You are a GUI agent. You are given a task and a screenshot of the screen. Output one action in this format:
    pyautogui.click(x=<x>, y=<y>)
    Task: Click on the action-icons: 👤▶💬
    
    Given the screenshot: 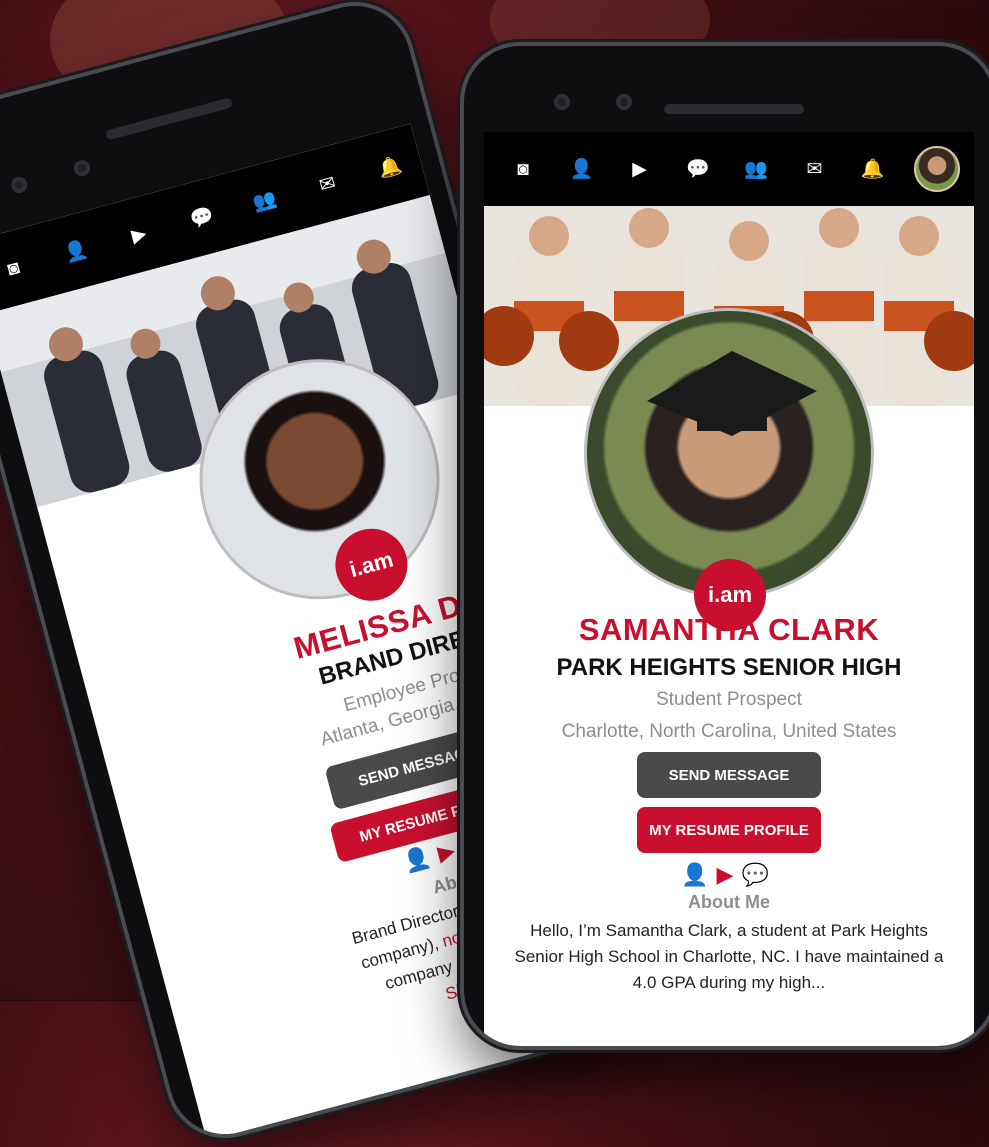 What is the action you would take?
    pyautogui.click(x=729, y=875)
    